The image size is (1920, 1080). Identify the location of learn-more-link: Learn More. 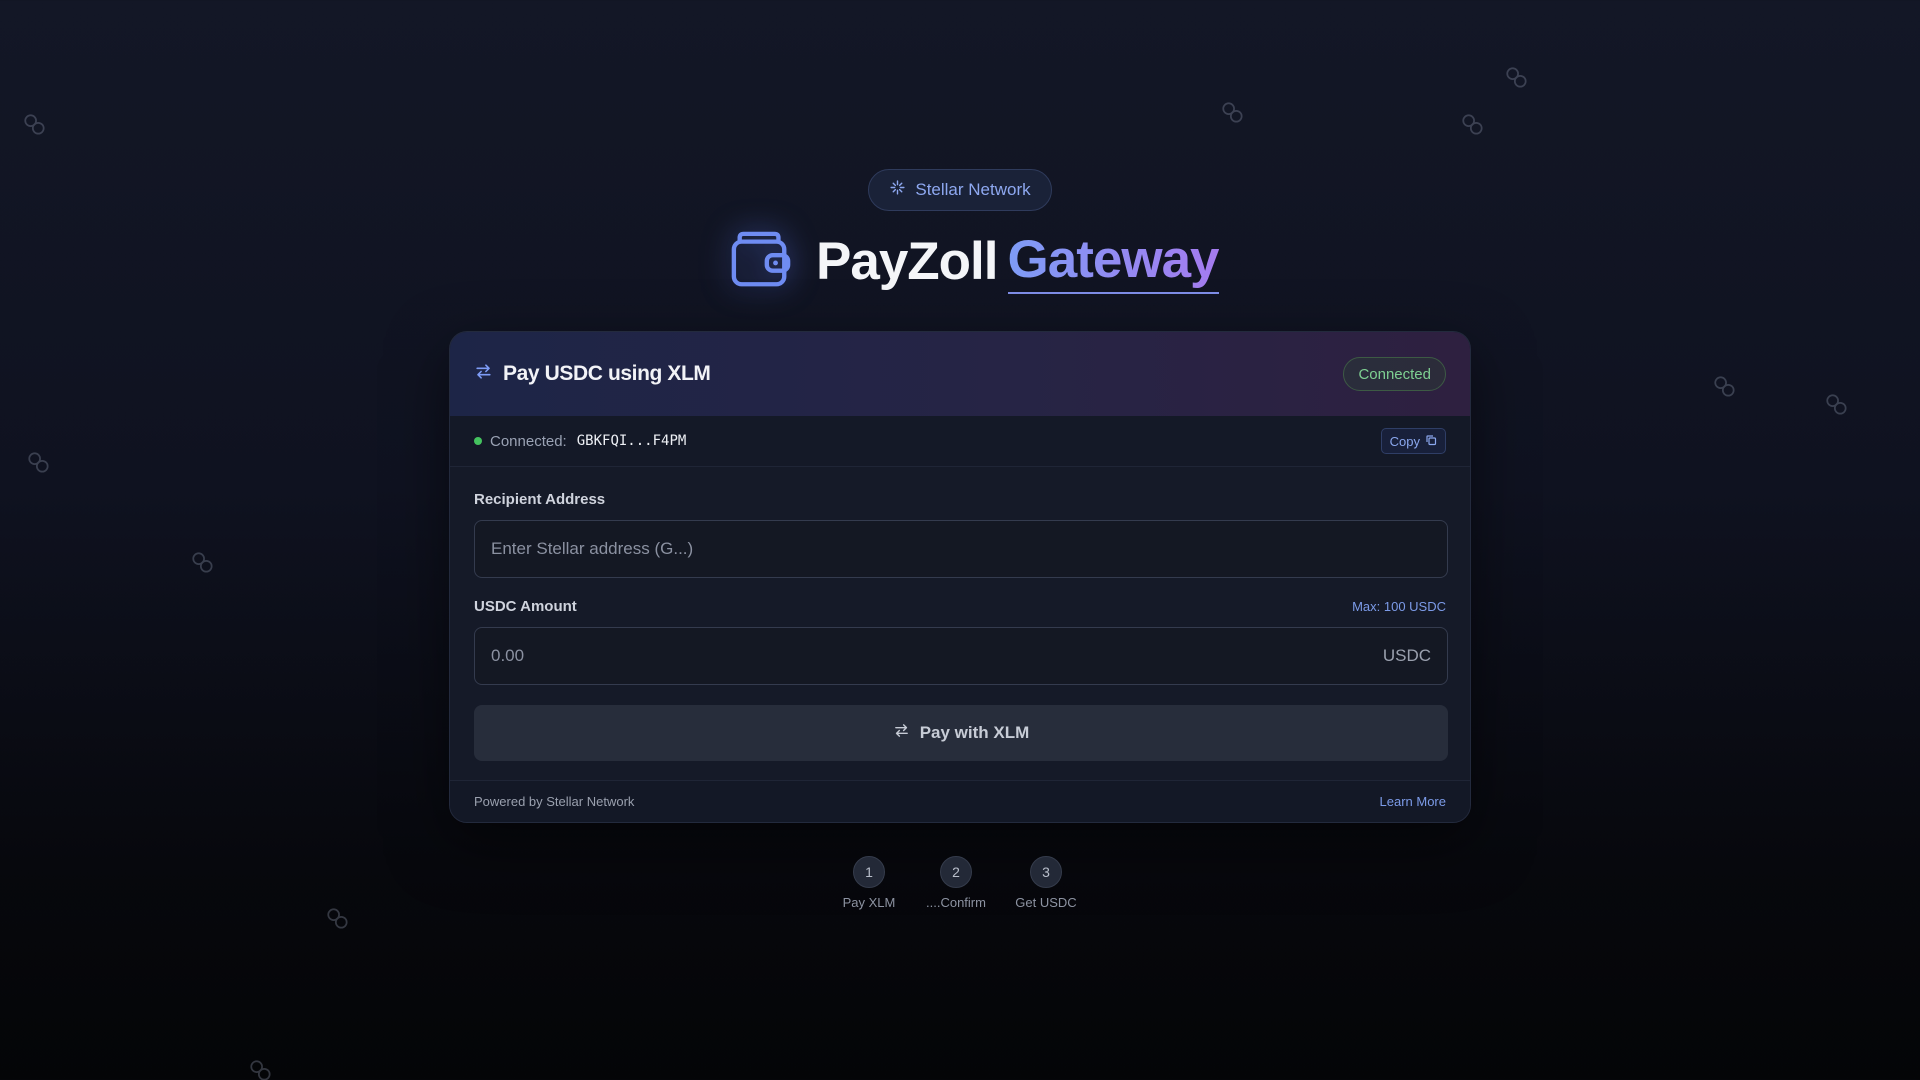
(1413, 801).